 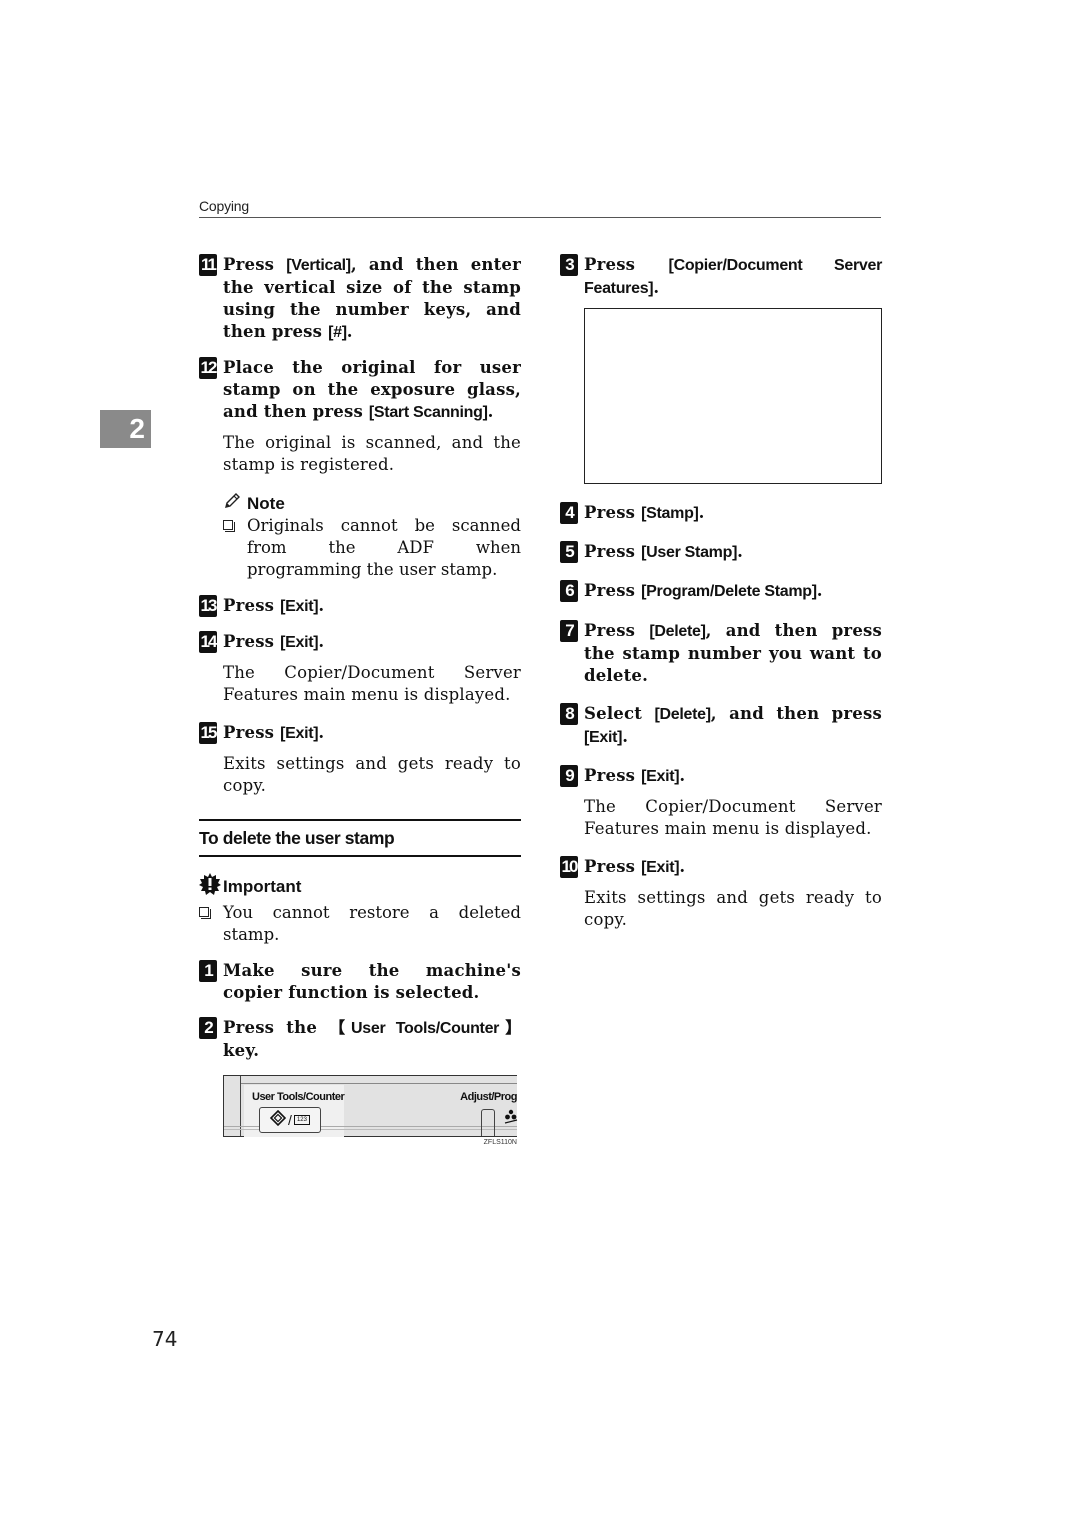 What do you see at coordinates (372, 1039) in the screenshot?
I see `step-instruction: Press the 【User Tools/Counter】 key.` at bounding box center [372, 1039].